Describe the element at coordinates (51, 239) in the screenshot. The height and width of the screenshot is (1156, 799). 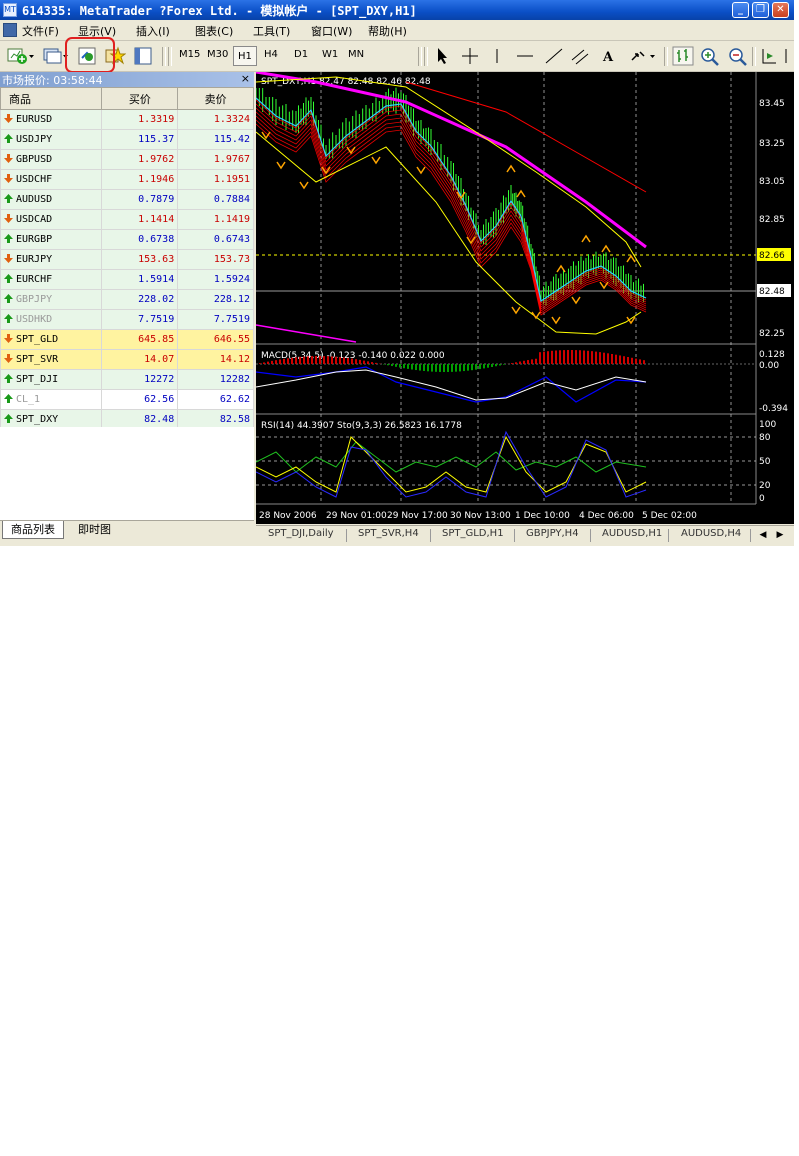
I see `quote-symbol: EURGBP` at that location.